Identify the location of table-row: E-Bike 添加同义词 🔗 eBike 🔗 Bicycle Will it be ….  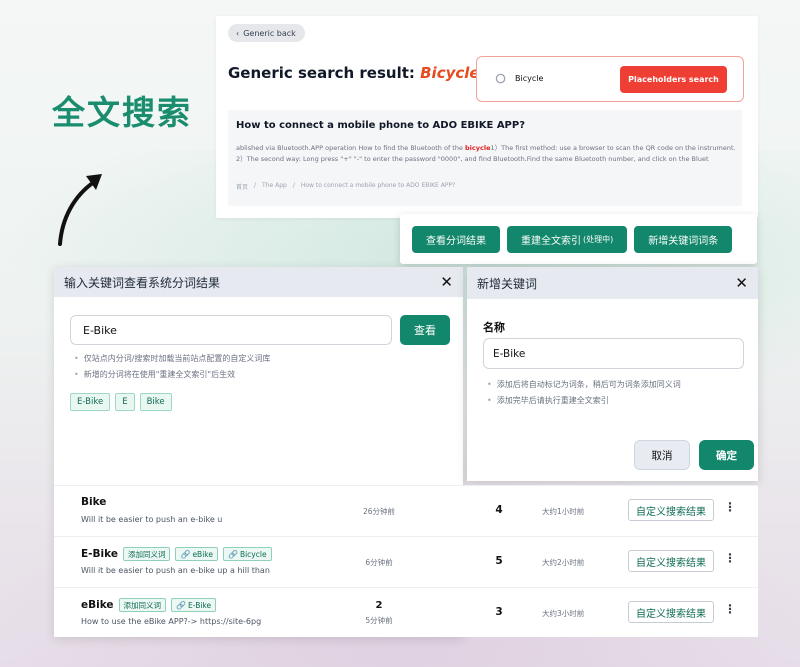
(406, 561).